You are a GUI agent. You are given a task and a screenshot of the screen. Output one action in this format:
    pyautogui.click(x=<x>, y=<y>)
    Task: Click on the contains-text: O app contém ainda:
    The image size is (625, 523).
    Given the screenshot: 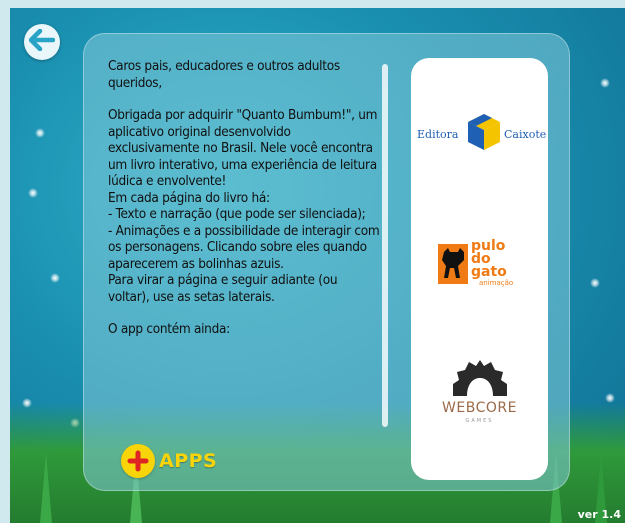 What is the action you would take?
    pyautogui.click(x=169, y=329)
    